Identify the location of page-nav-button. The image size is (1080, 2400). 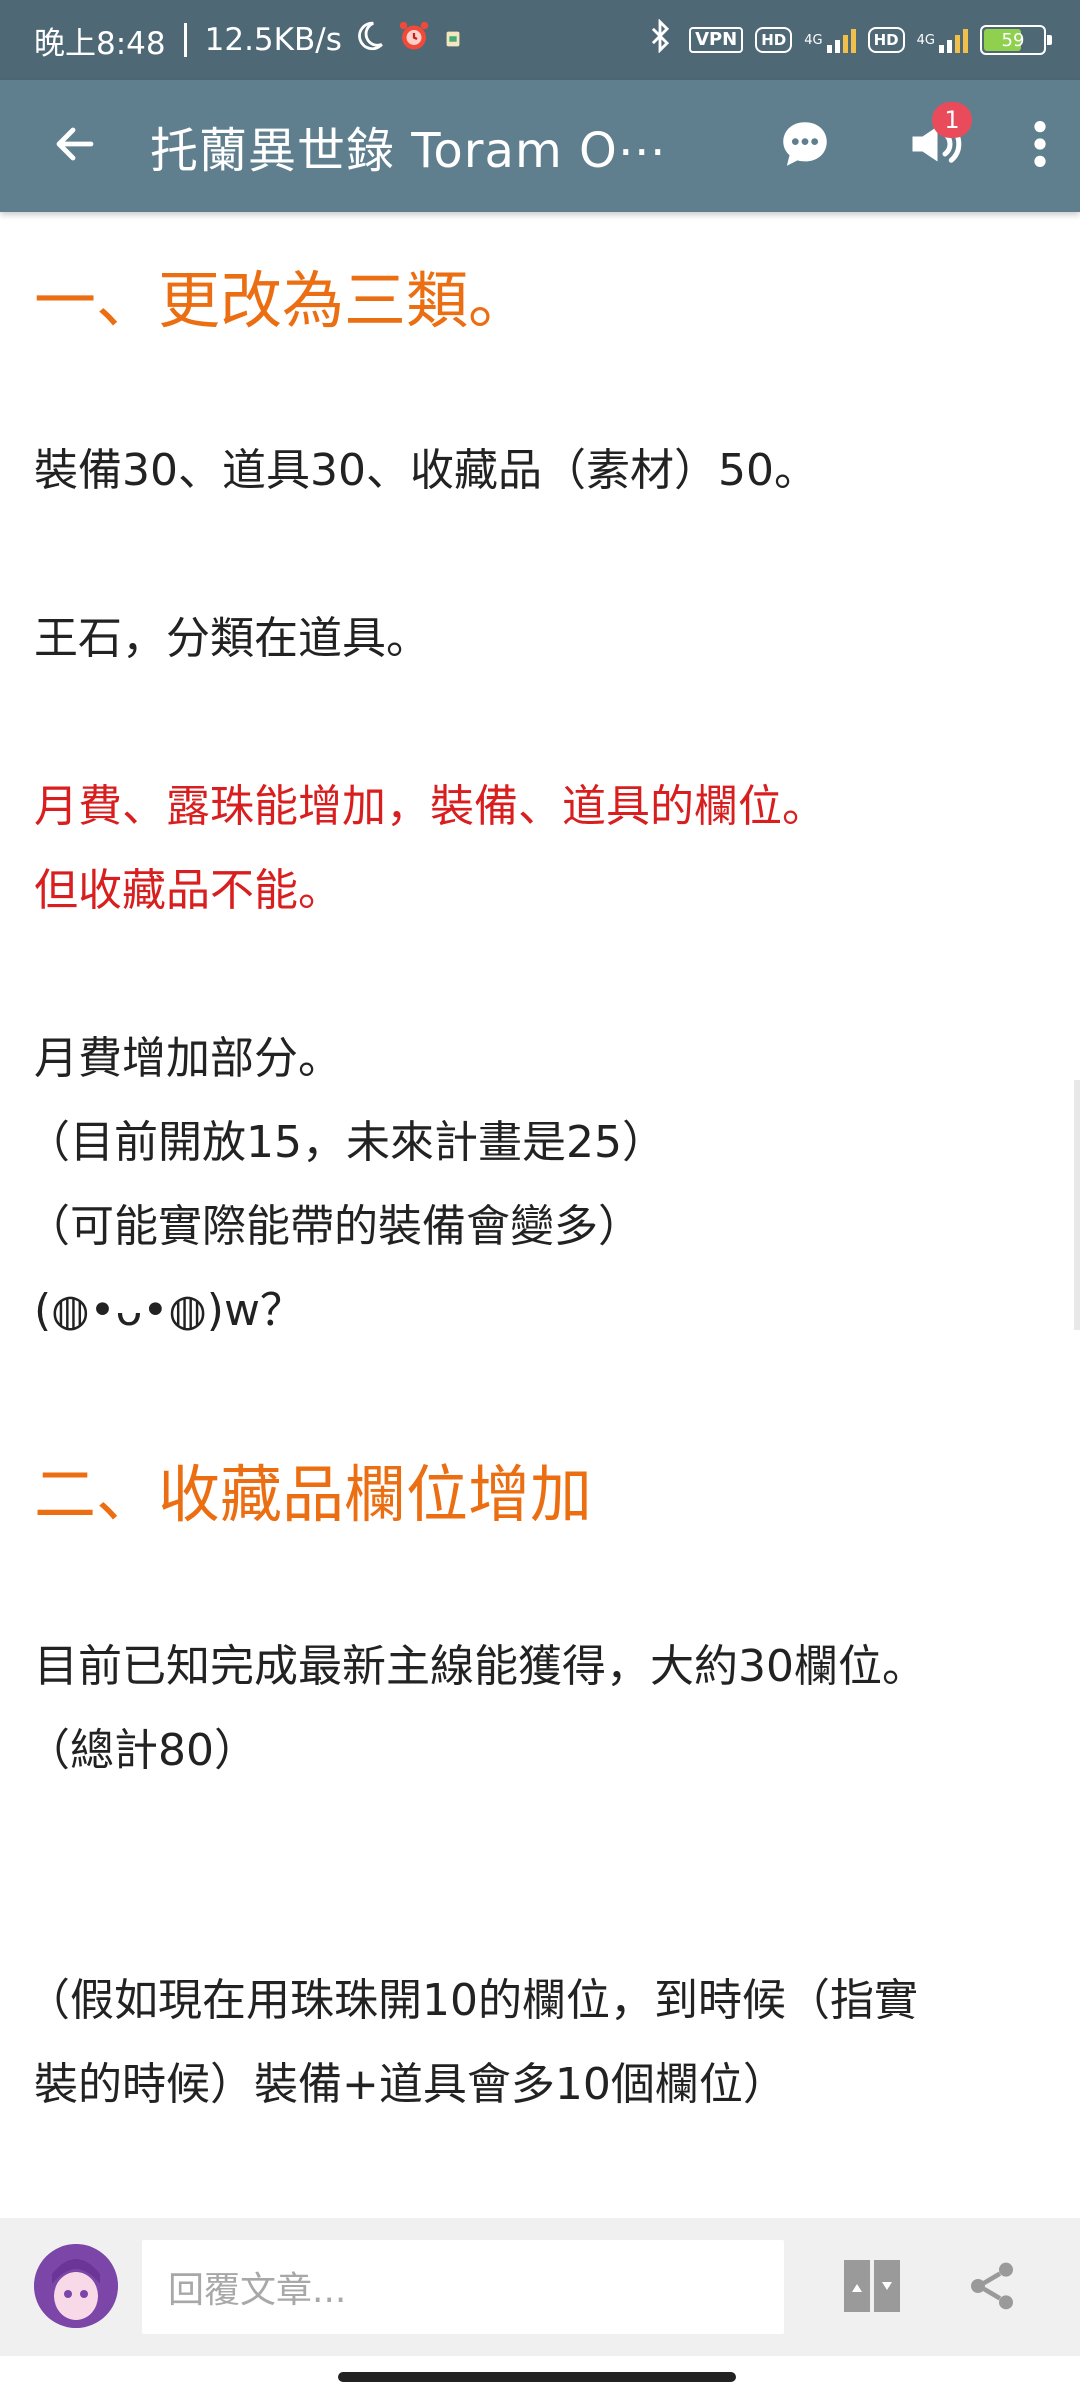
(872, 2288).